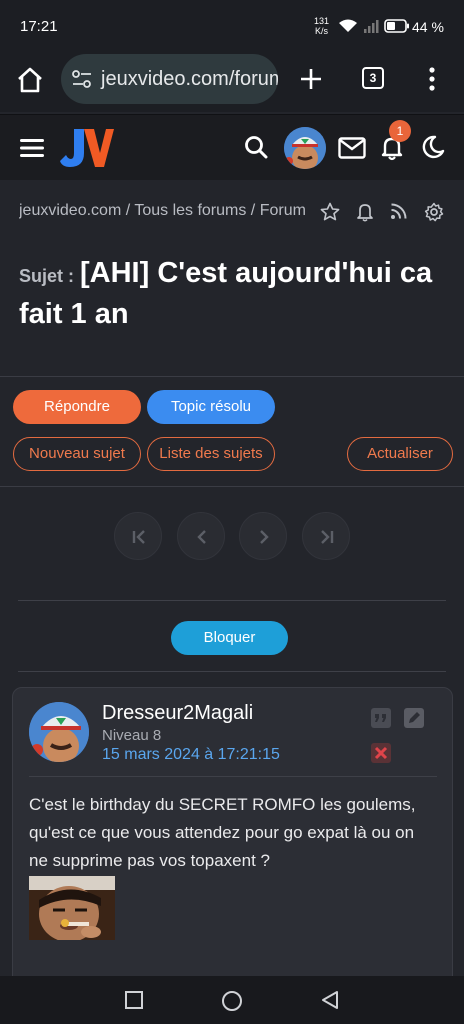  I want to click on home-icon, so click(30, 80).